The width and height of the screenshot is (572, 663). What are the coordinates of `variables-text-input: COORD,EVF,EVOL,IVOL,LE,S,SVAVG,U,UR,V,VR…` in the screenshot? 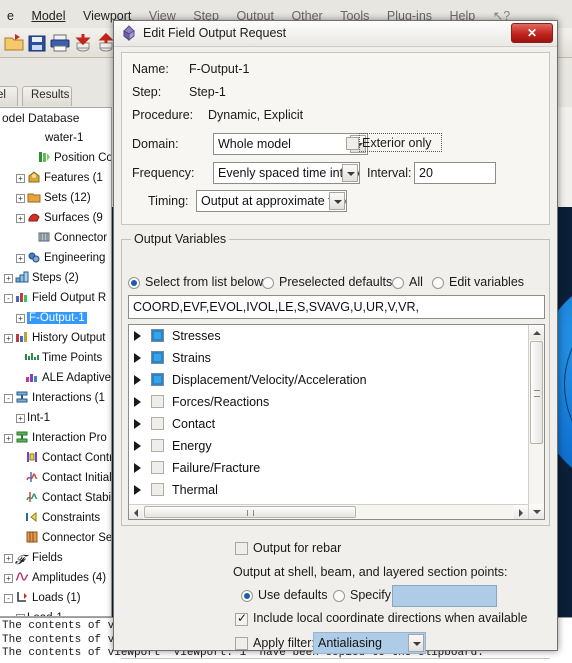 It's located at (336, 307).